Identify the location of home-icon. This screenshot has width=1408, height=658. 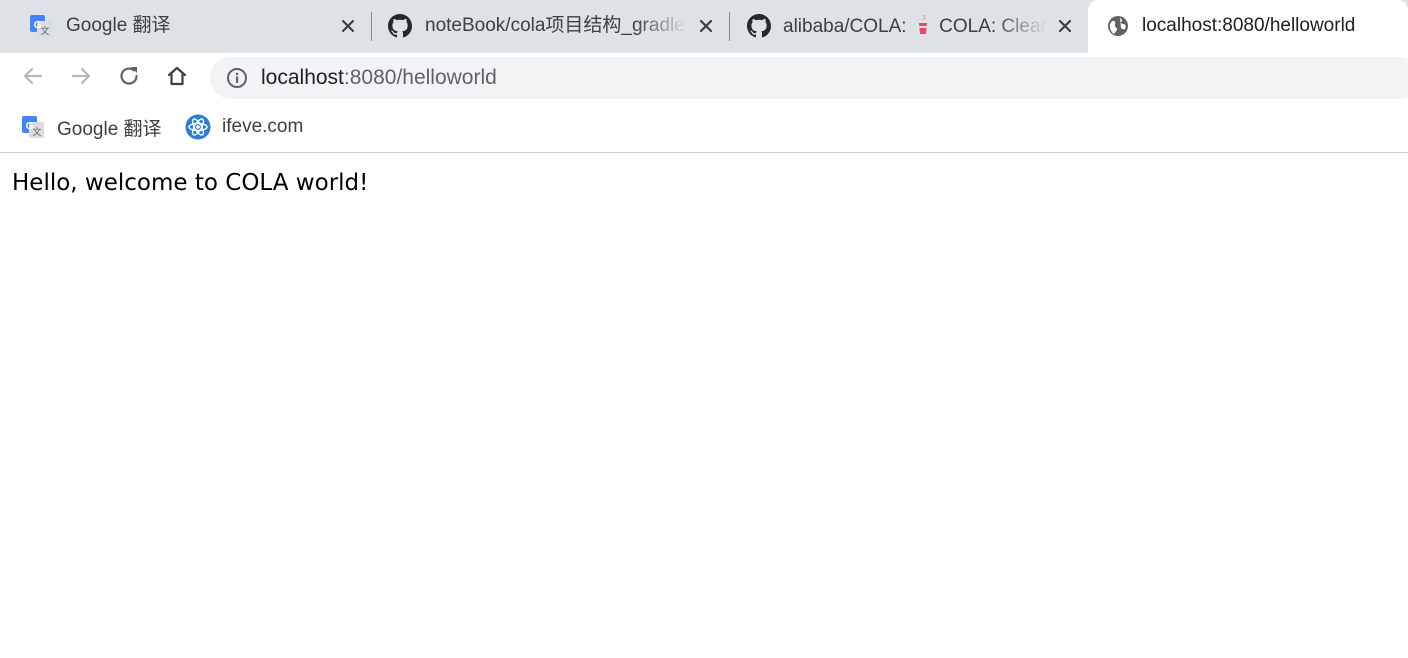
(177, 78).